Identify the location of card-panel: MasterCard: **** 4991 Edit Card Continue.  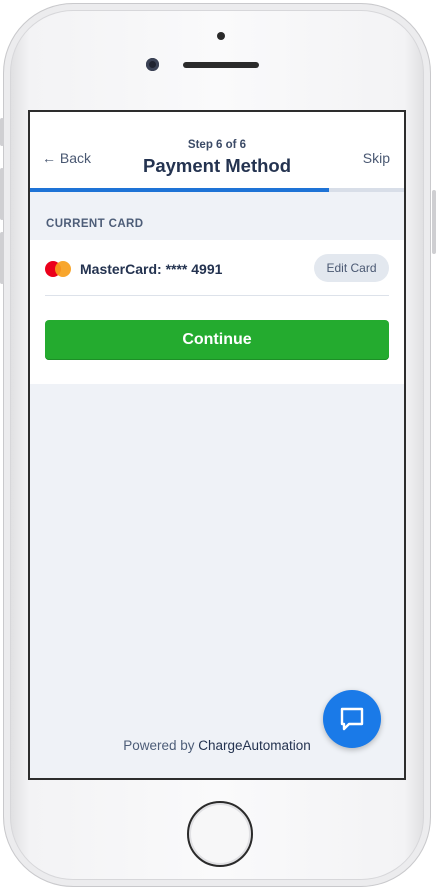
(217, 312).